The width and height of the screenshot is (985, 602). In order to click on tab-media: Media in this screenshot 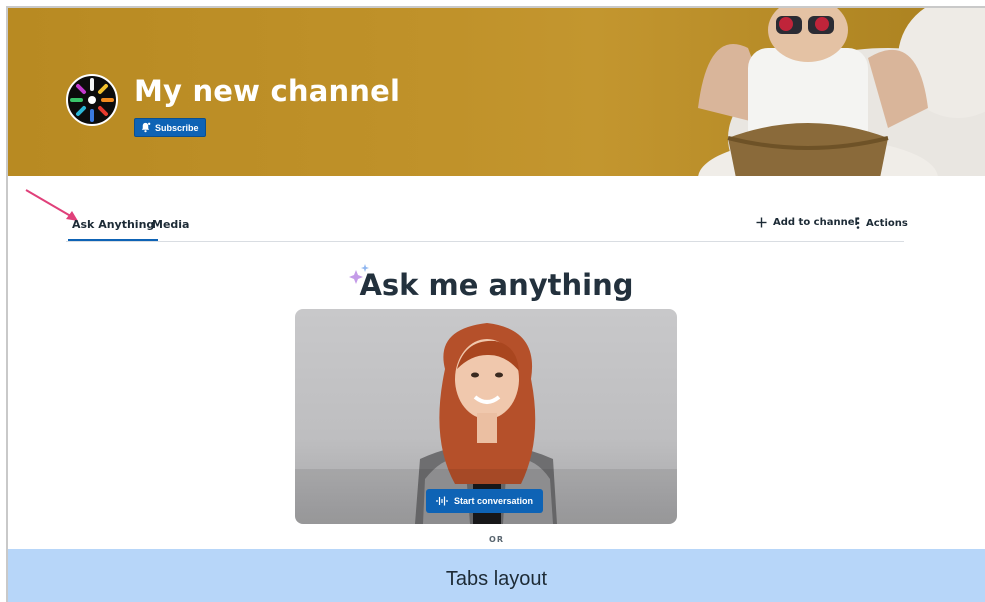, I will do `click(170, 224)`.